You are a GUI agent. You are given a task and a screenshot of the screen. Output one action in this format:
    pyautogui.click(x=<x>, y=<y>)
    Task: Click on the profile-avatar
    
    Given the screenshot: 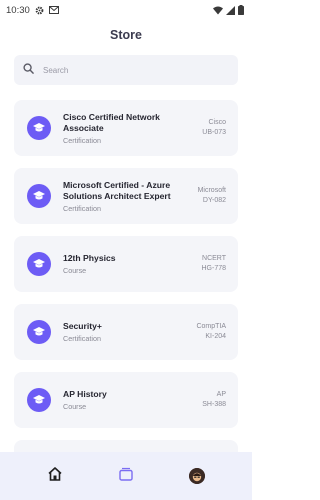 What is the action you would take?
    pyautogui.click(x=196, y=476)
    